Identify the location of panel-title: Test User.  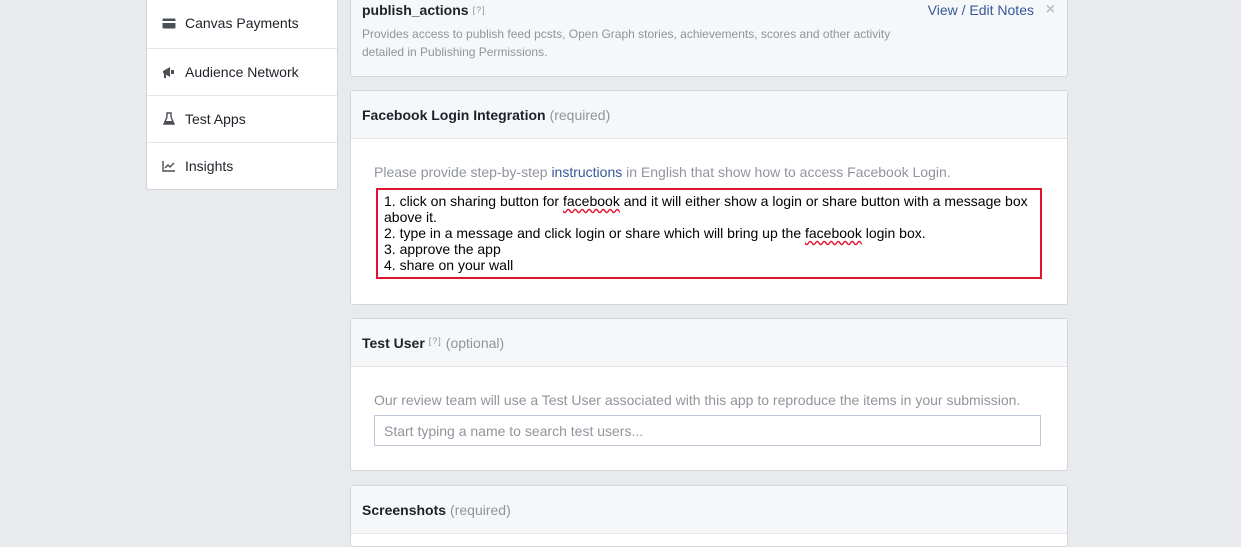
(393, 342).